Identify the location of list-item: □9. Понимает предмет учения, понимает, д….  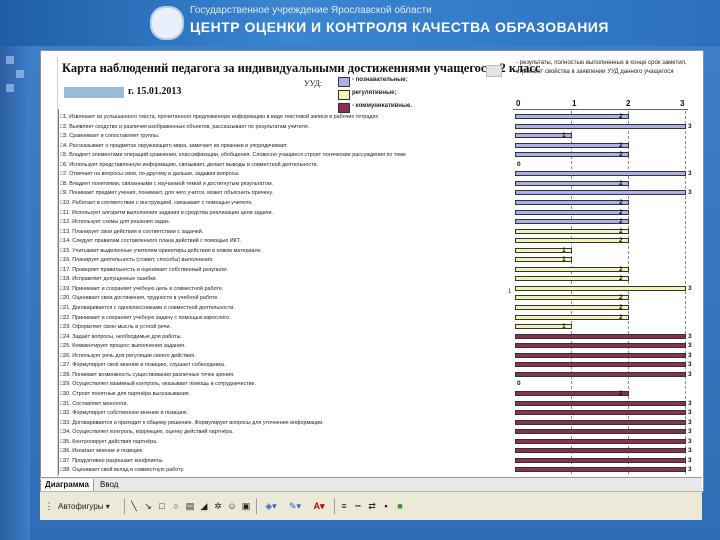
(167, 193).